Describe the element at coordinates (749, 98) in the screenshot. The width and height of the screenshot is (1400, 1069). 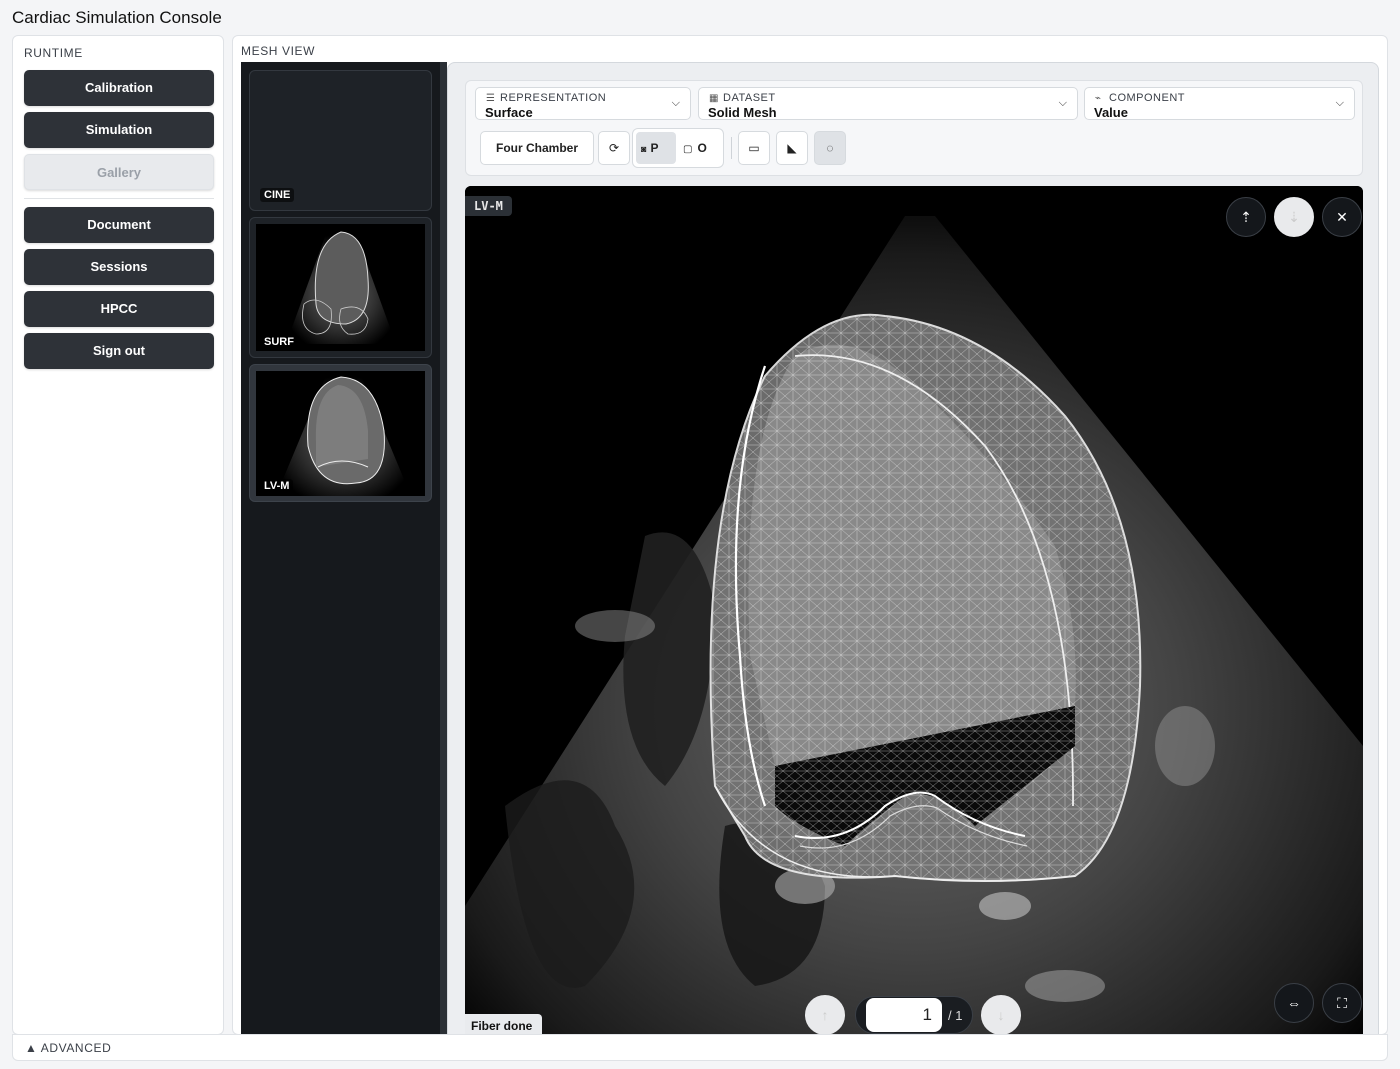
I see `dataset-label: DATASET` at that location.